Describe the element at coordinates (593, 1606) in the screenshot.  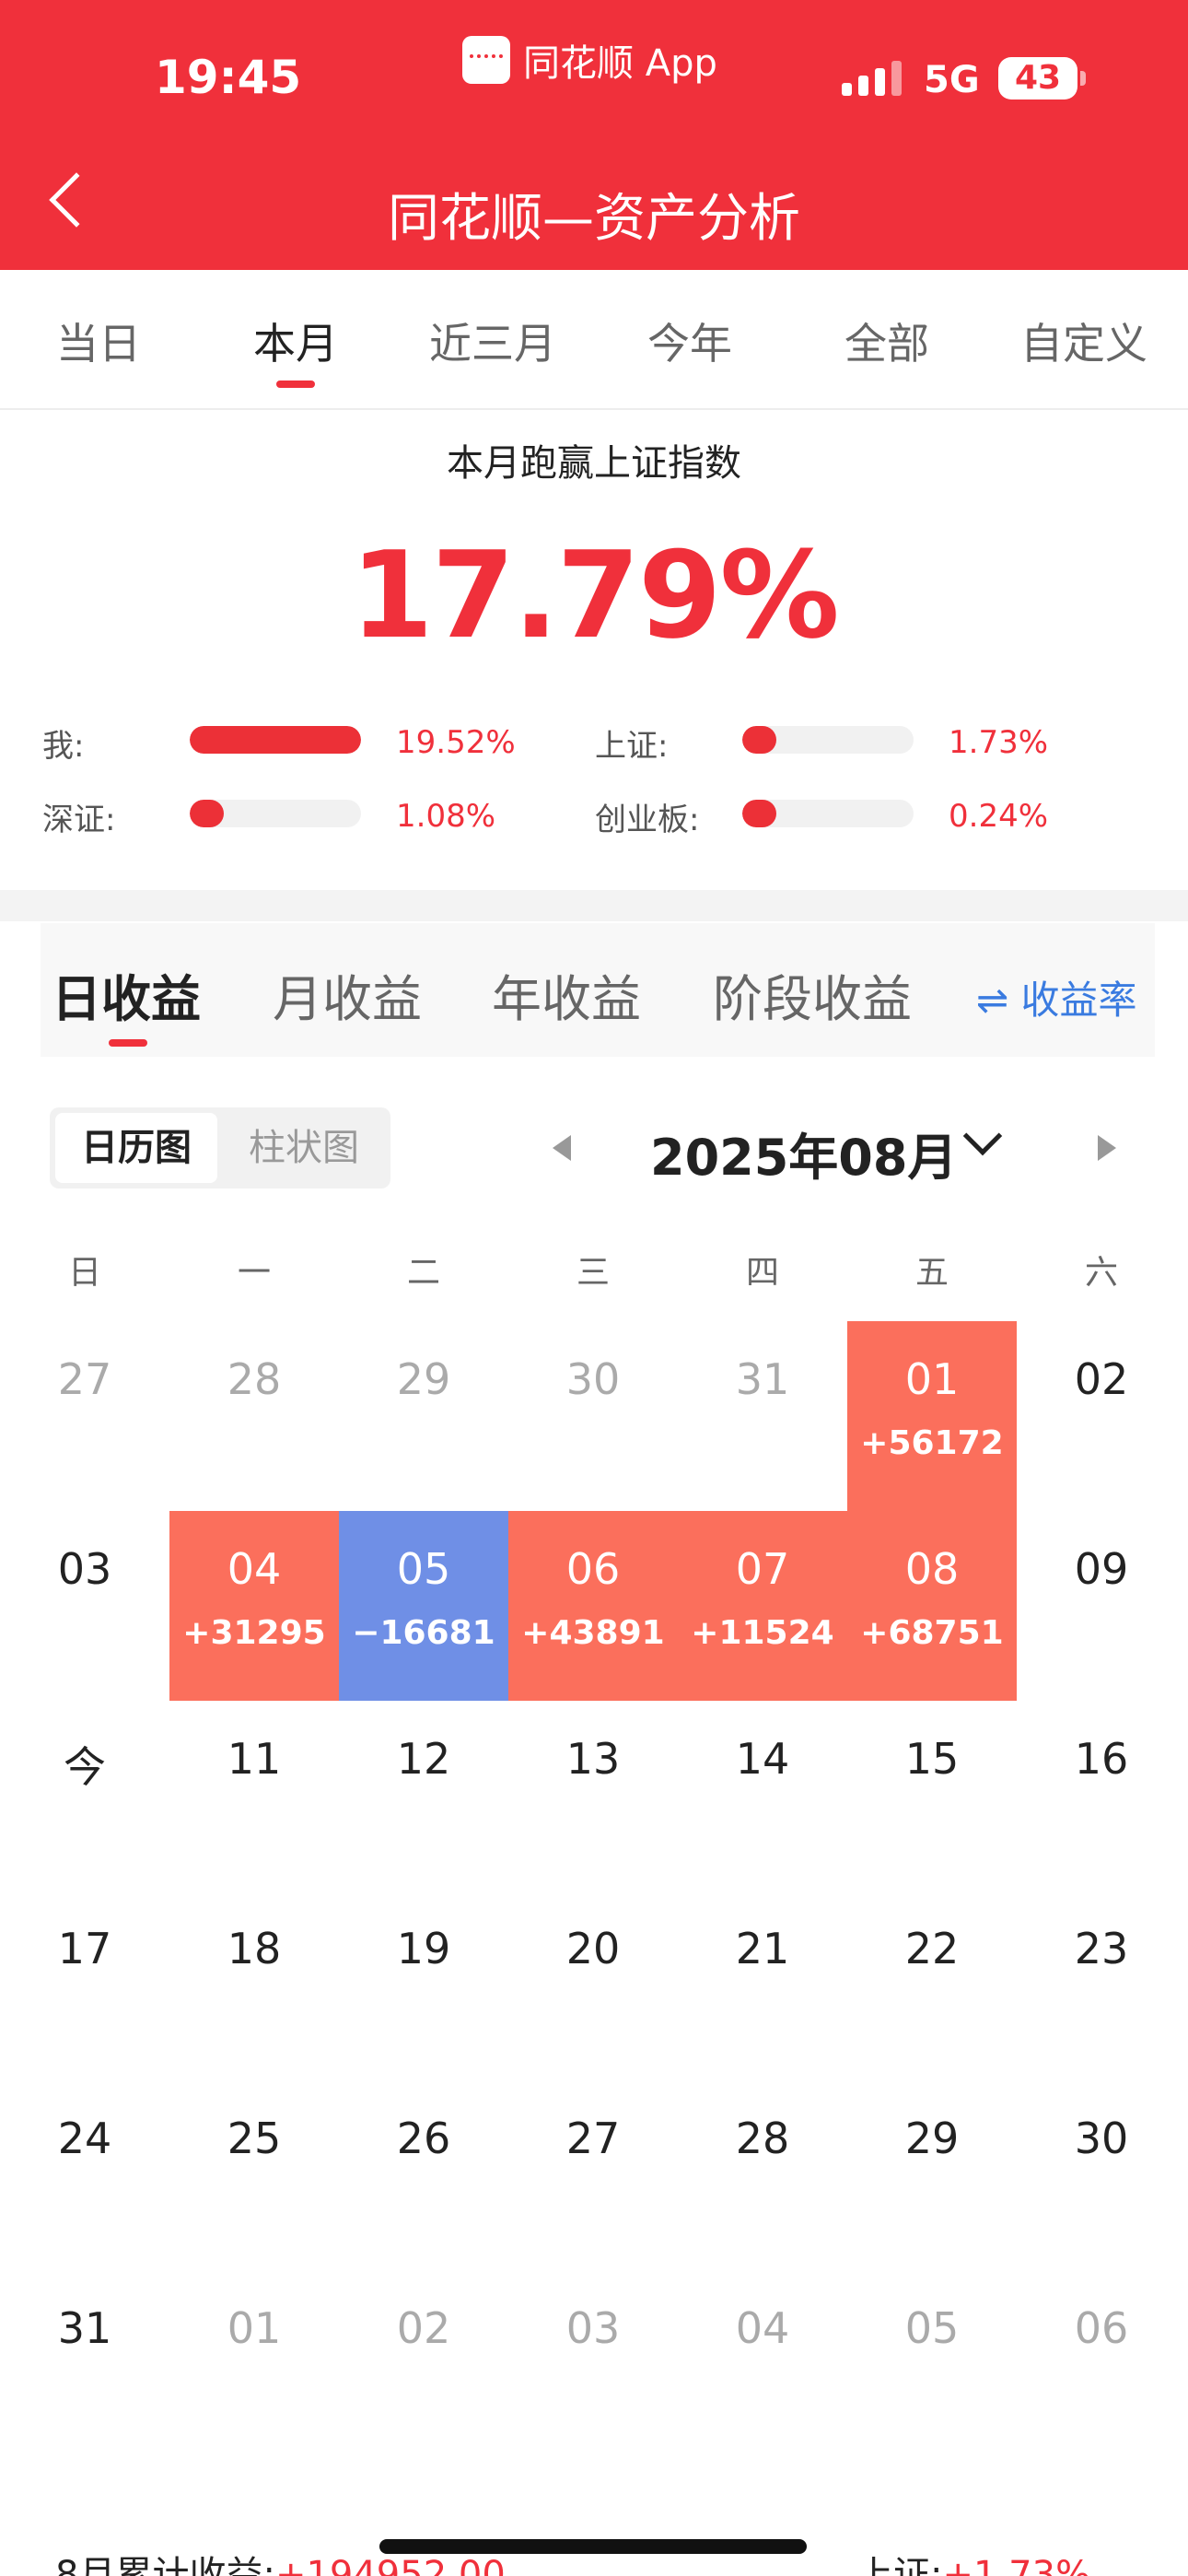
I see `calendar-day: 06 +43891` at that location.